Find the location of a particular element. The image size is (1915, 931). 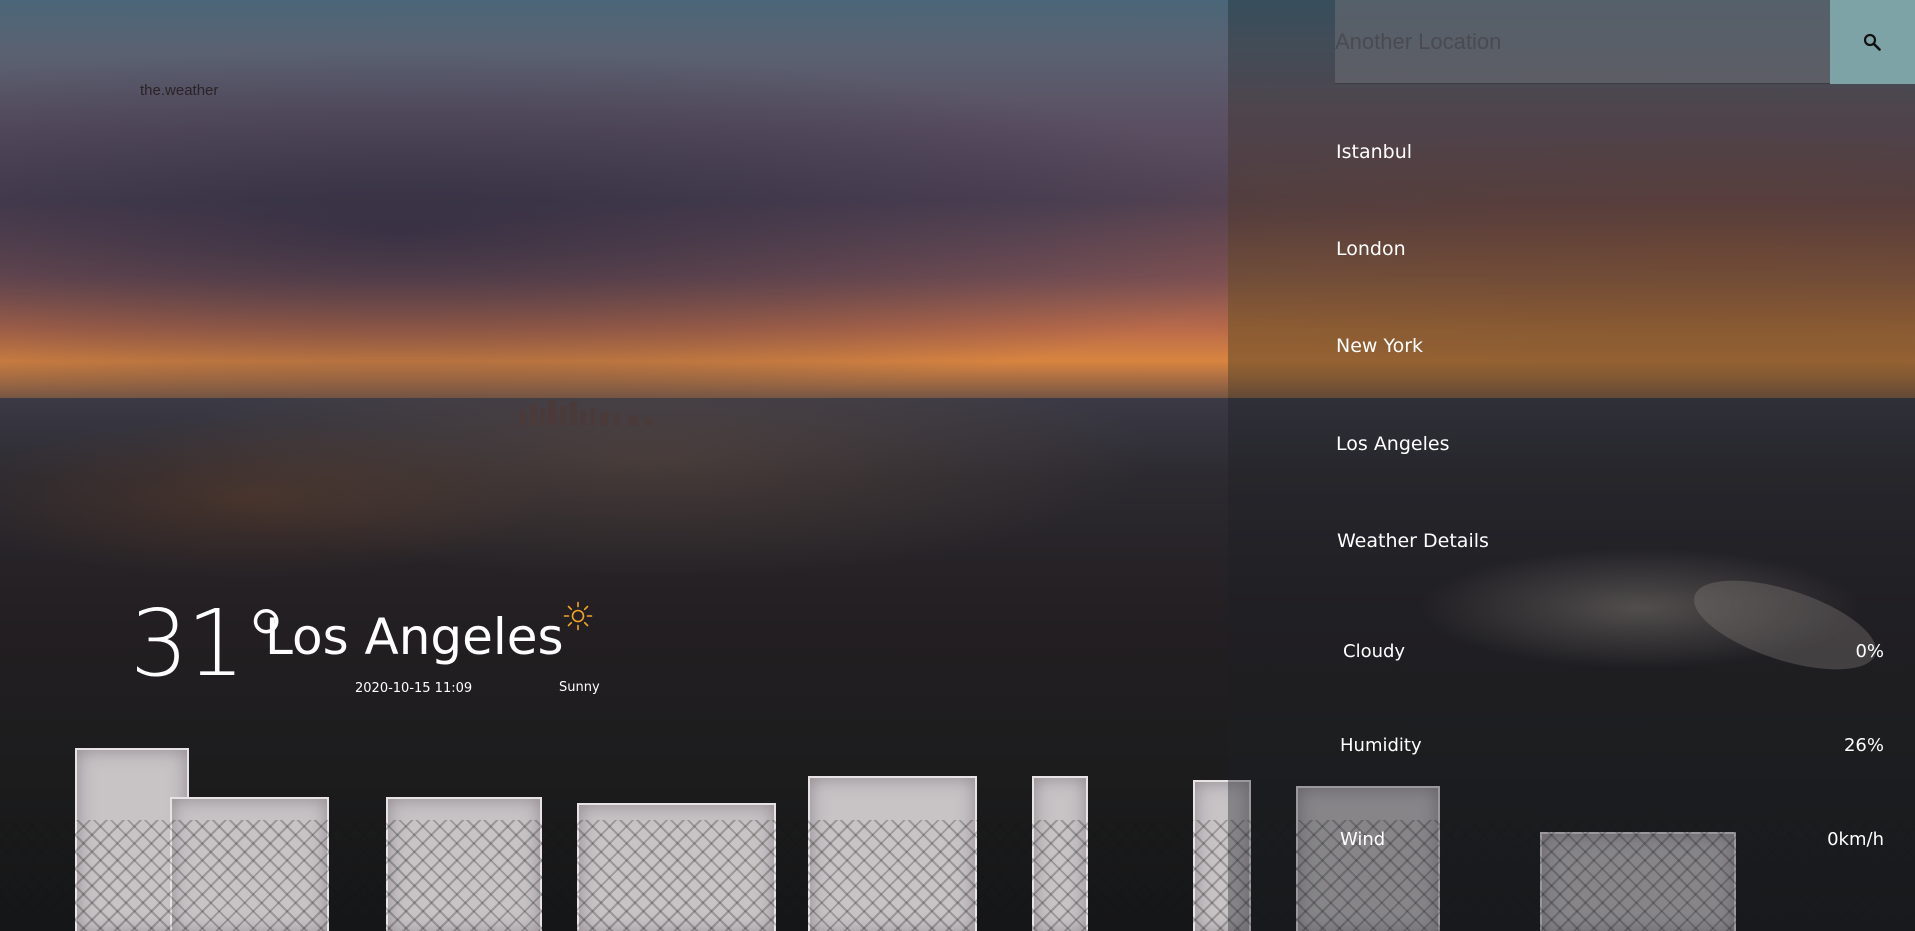

detail-label: Humidity is located at coordinates (1381, 745).